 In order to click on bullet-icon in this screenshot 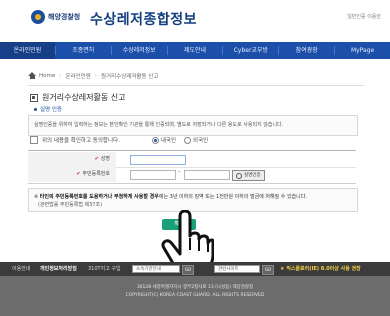, I will do `click(35, 109)`.